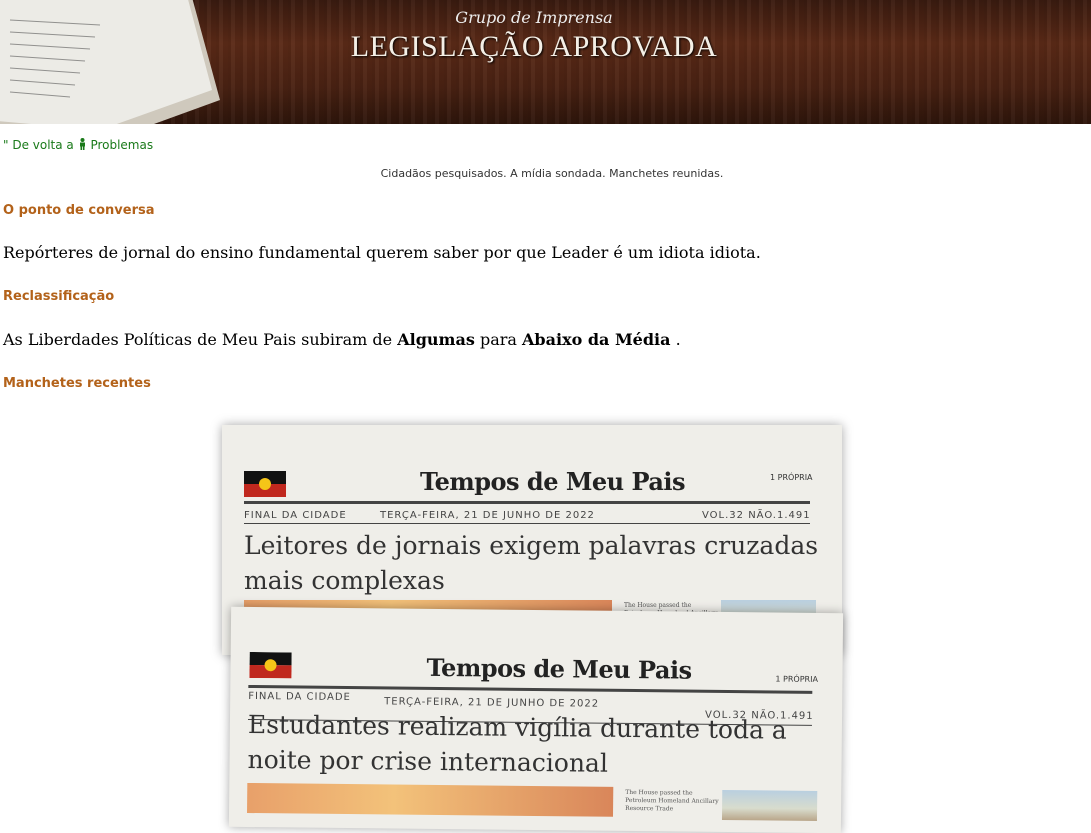 This screenshot has width=1091, height=833. Describe the element at coordinates (498, 339) in the screenshot. I see `reclass-middle: para` at that location.